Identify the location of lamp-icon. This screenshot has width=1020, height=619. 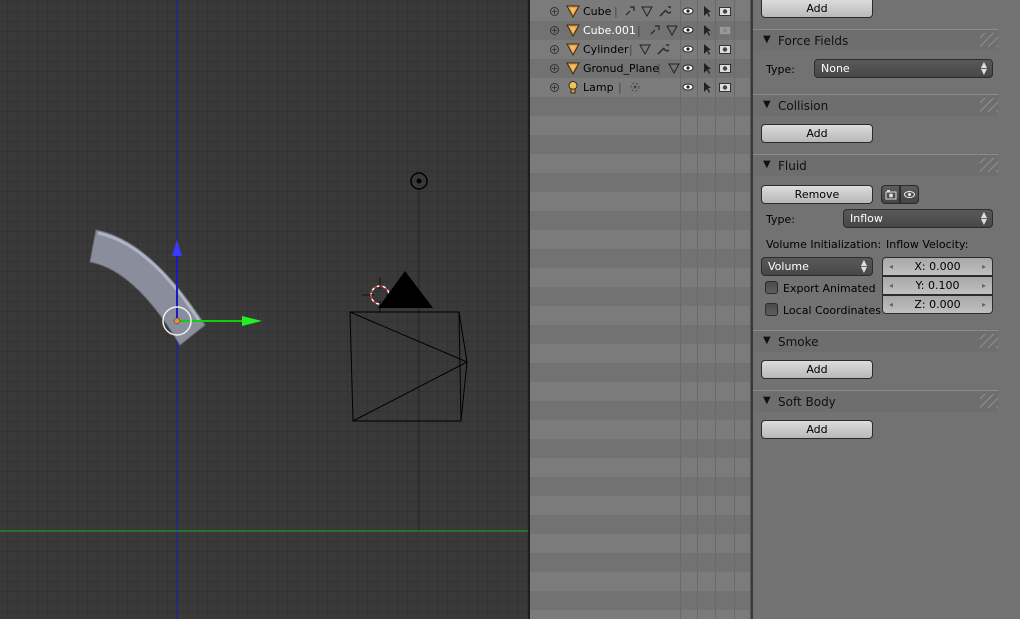
(419, 181).